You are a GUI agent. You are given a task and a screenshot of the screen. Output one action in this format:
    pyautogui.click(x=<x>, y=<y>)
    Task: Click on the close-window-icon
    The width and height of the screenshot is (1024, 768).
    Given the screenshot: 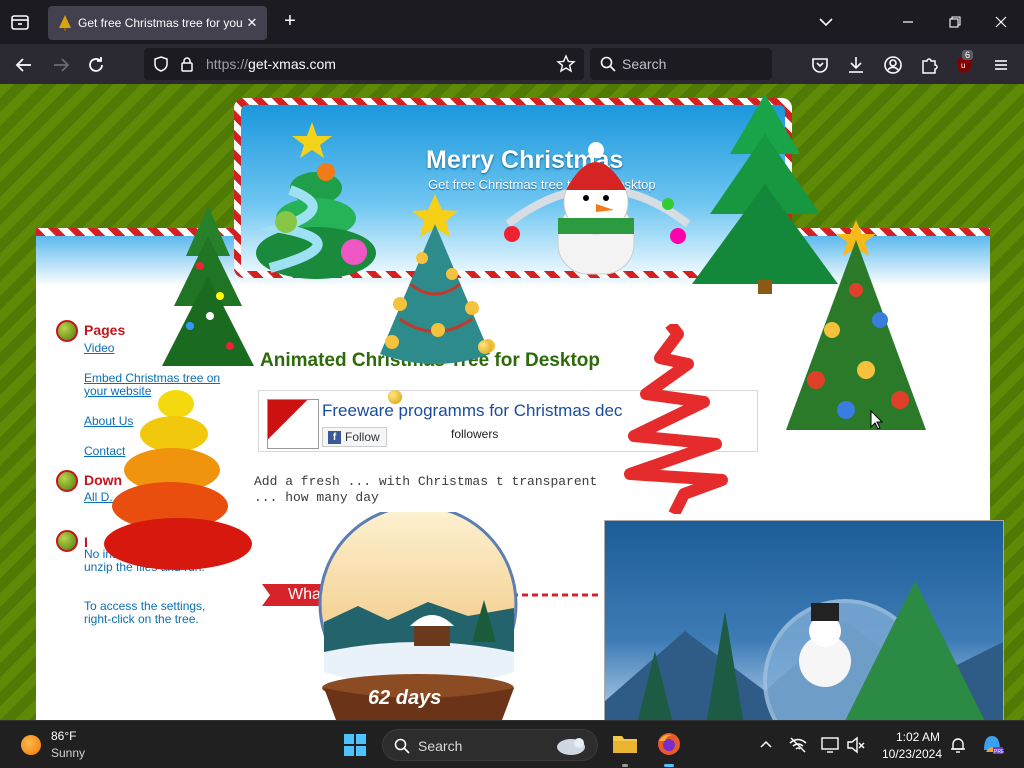 What is the action you would take?
    pyautogui.click(x=1001, y=22)
    